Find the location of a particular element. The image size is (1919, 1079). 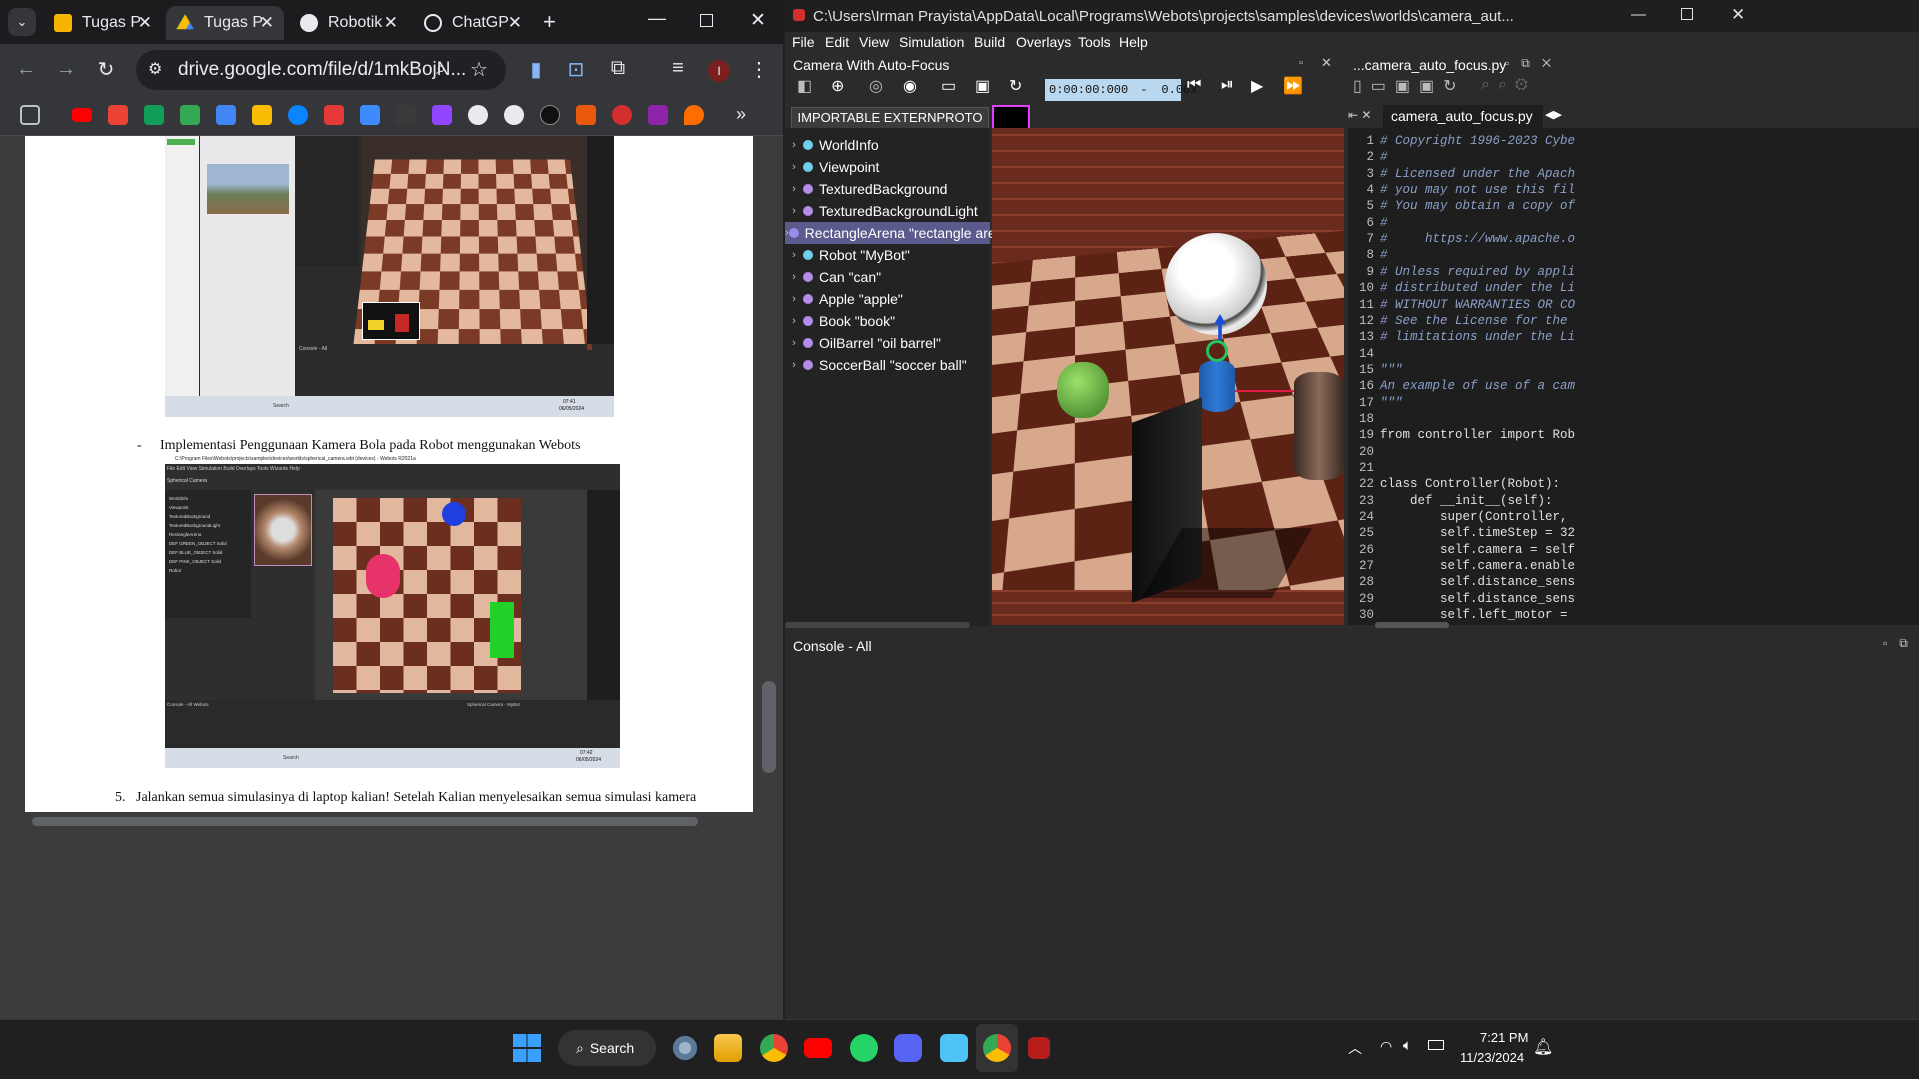

code-line: # WITHOUT WARRANTIES OR CO is located at coordinates (1477, 305).